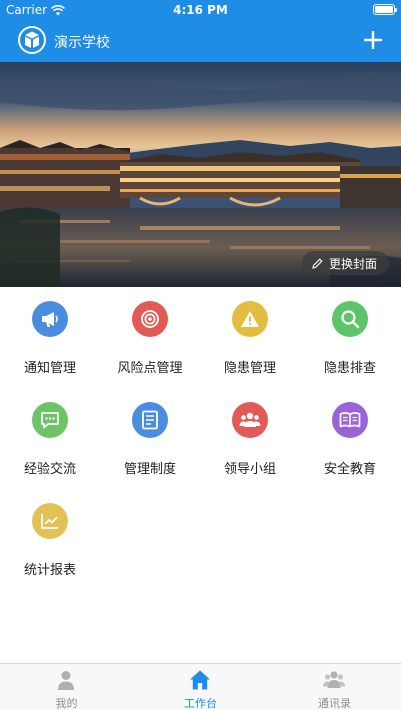 This screenshot has height=710, width=401. What do you see at coordinates (150, 368) in the screenshot?
I see `grid-item-label: 风险点管理` at bounding box center [150, 368].